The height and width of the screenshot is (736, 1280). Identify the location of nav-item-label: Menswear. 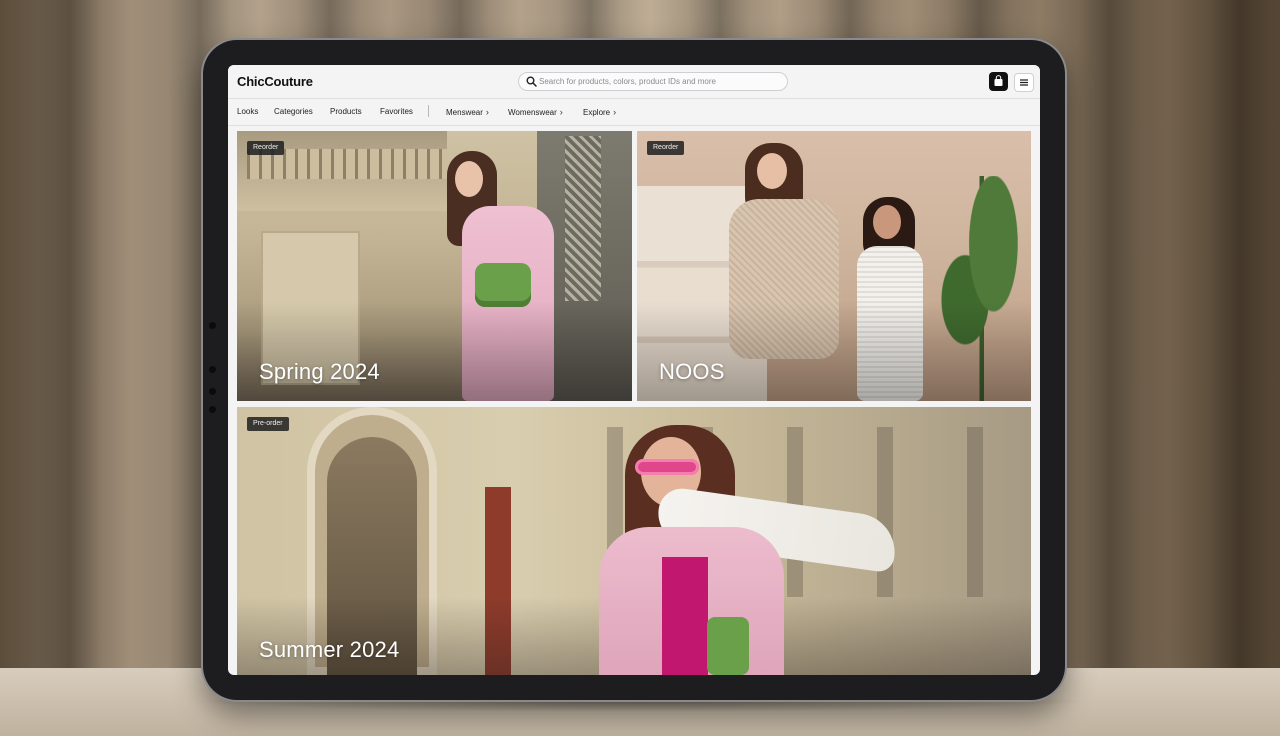
(464, 112).